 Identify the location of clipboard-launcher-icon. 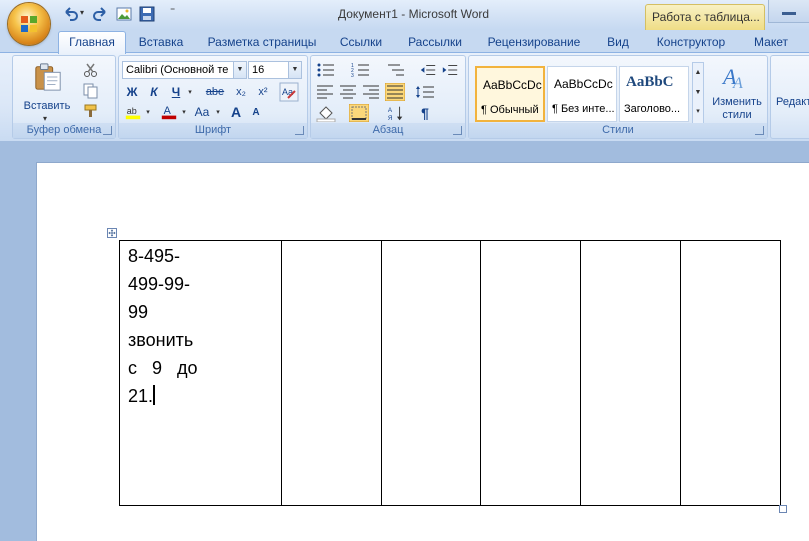
(107, 130).